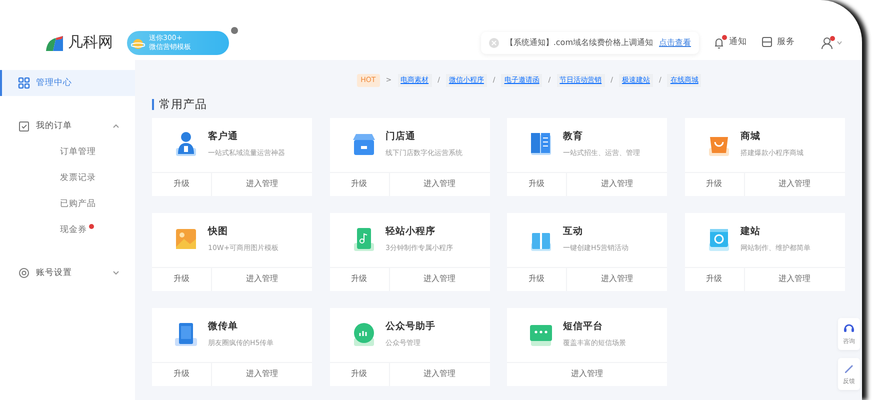 The image size is (889, 400). I want to click on header-link: 服务, so click(786, 42).